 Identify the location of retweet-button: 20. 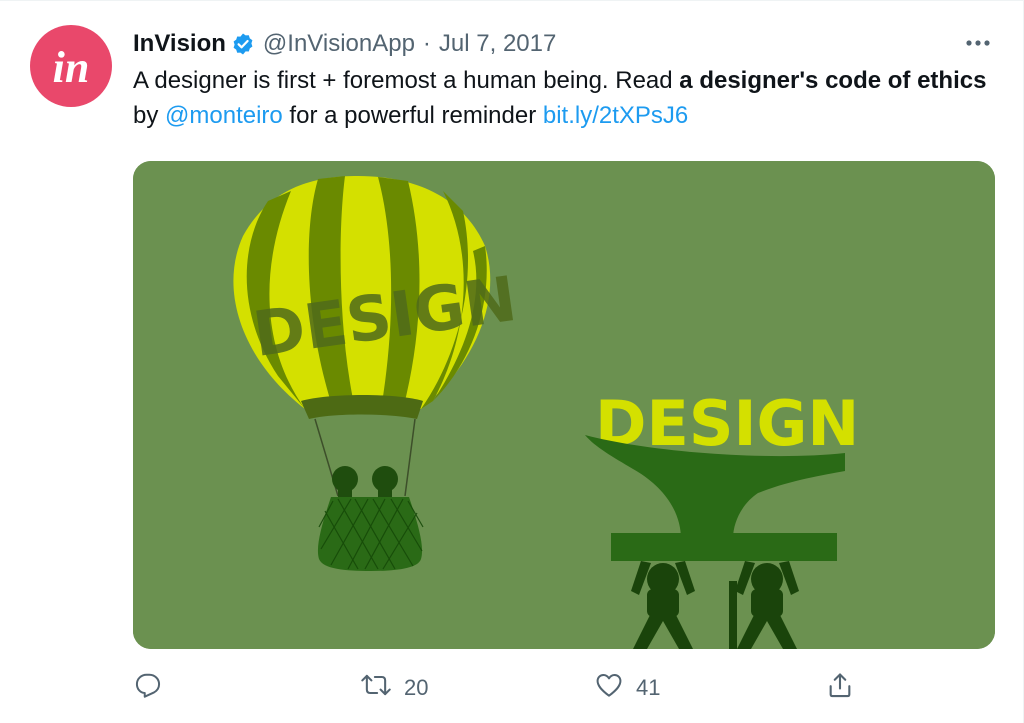
(394, 688).